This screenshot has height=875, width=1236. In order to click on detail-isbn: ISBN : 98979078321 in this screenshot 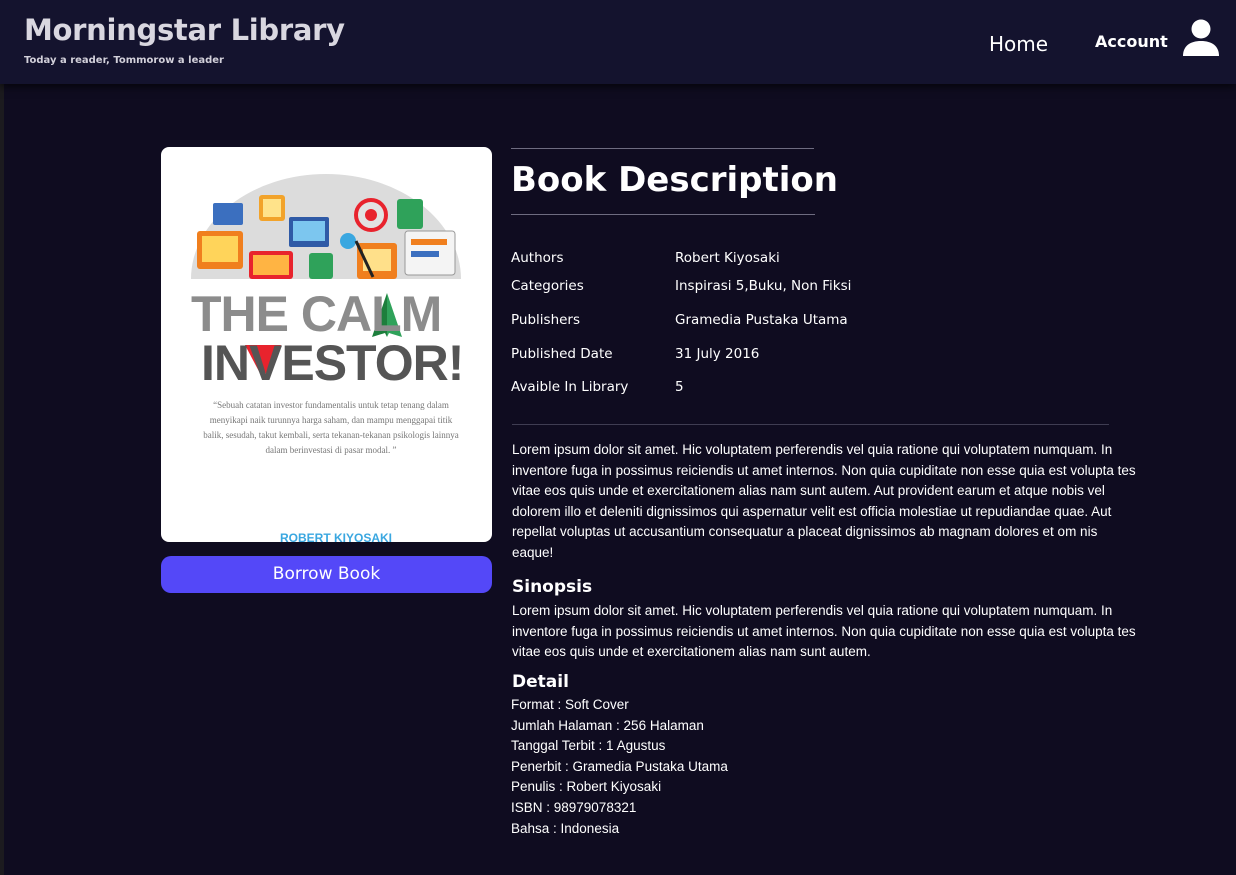, I will do `click(574, 807)`.